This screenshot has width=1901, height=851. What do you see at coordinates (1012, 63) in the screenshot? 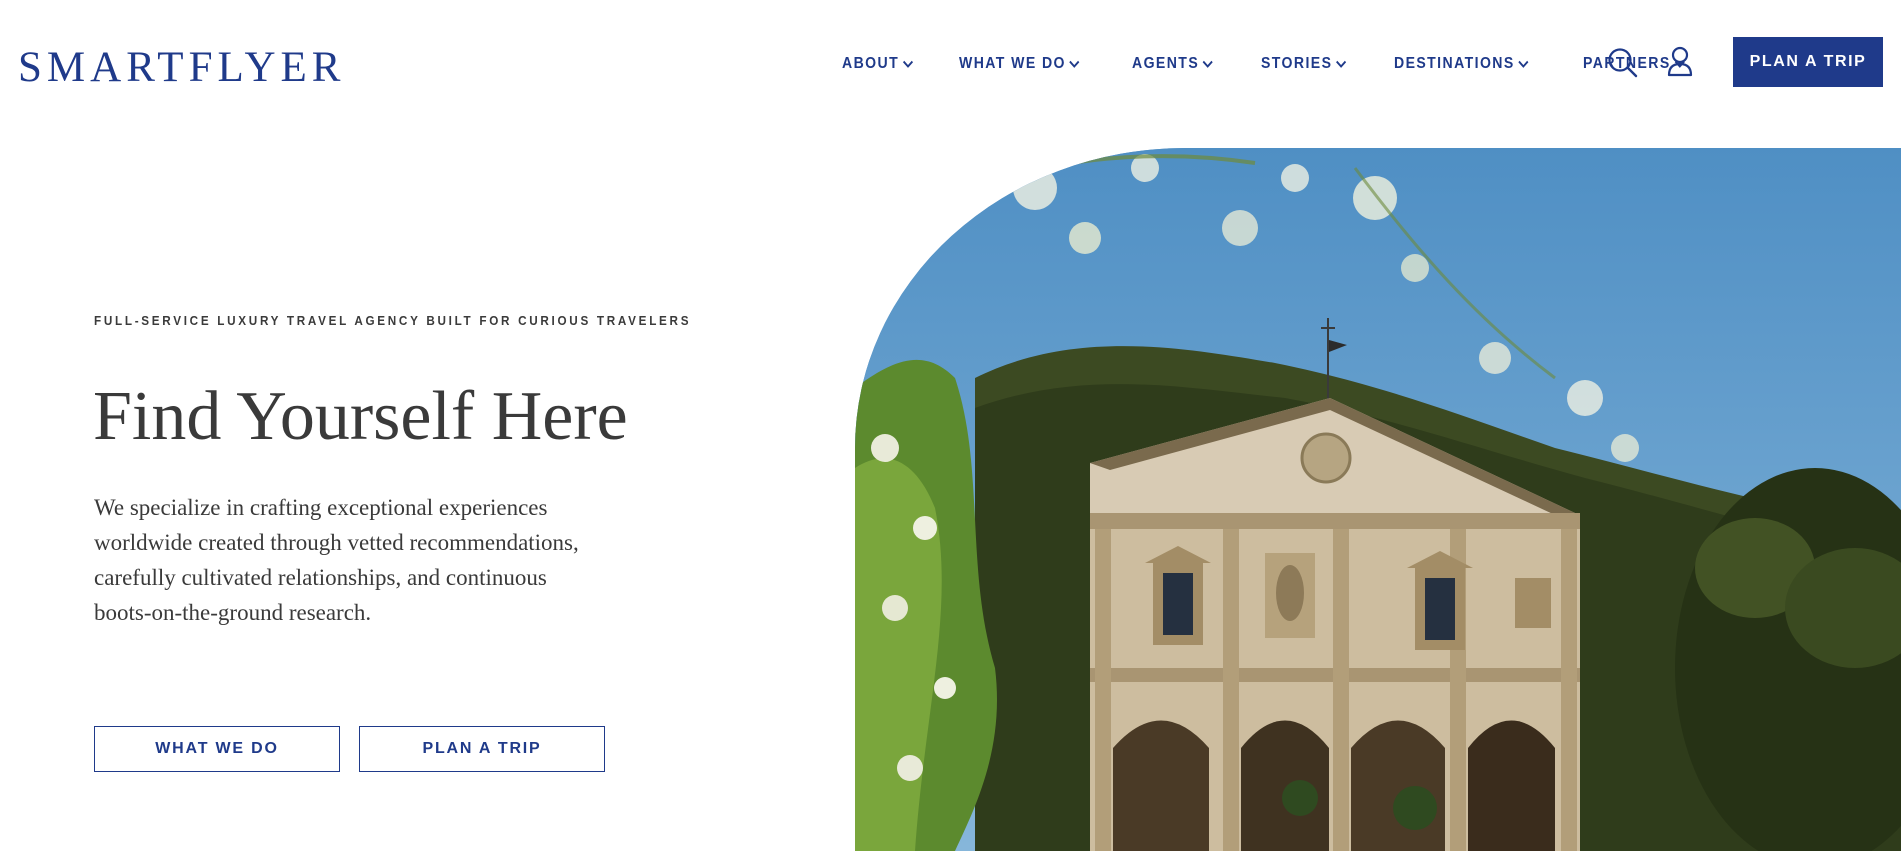
I see `nav-item-label: WHAT WE DO` at bounding box center [1012, 63].